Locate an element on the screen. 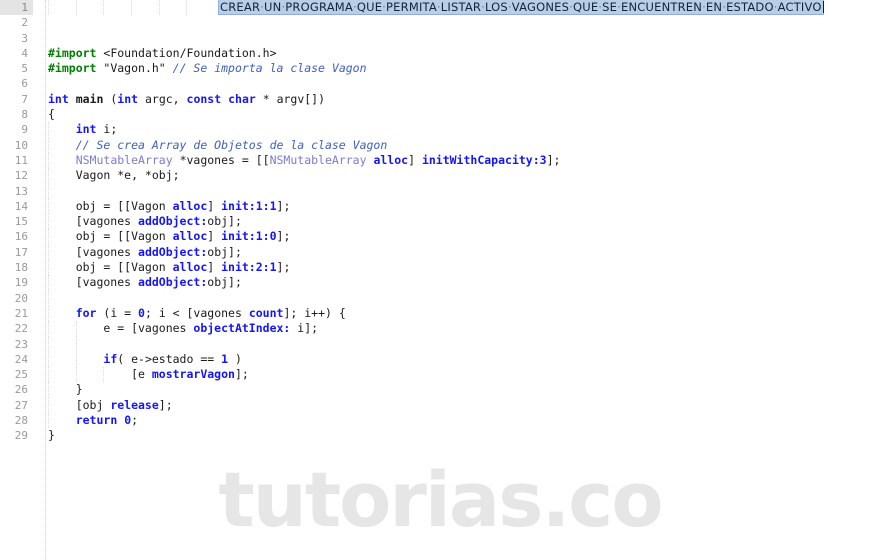 The width and height of the screenshot is (880, 560). code-line: 12 Vagon *e, *obj; is located at coordinates (440, 176).